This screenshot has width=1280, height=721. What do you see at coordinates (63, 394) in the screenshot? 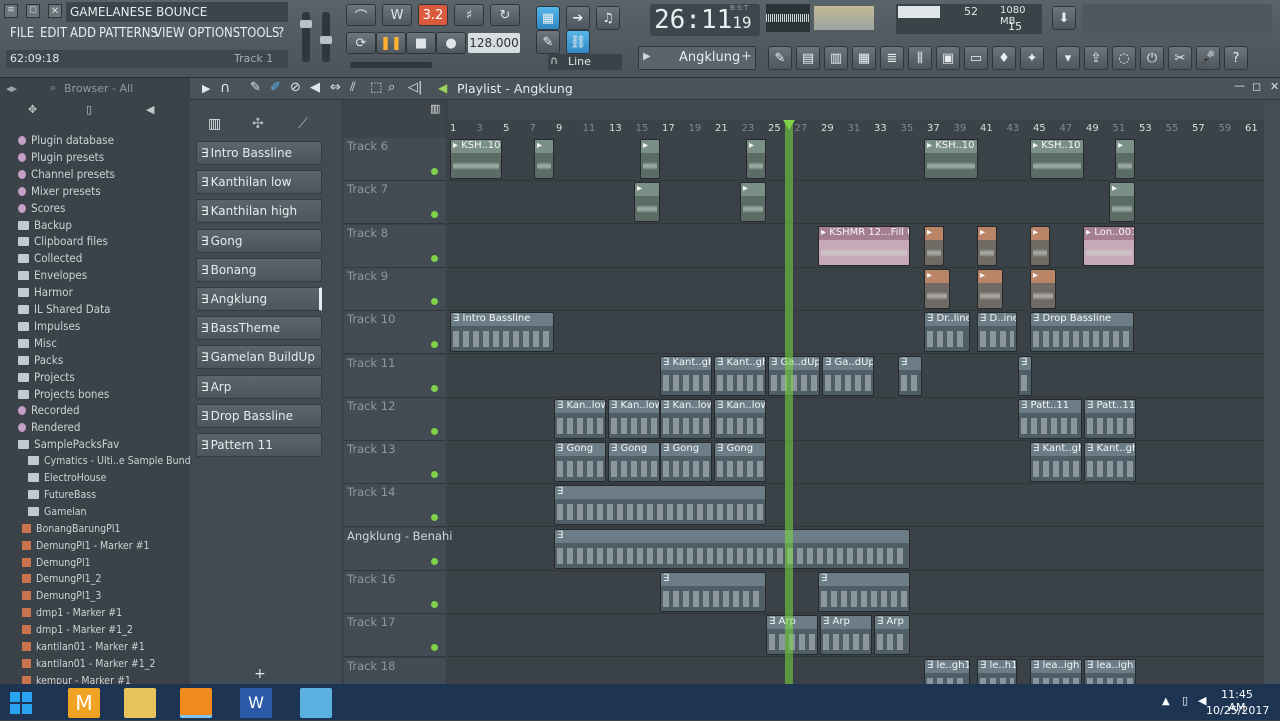
I see `browser-item: Projects bones` at bounding box center [63, 394].